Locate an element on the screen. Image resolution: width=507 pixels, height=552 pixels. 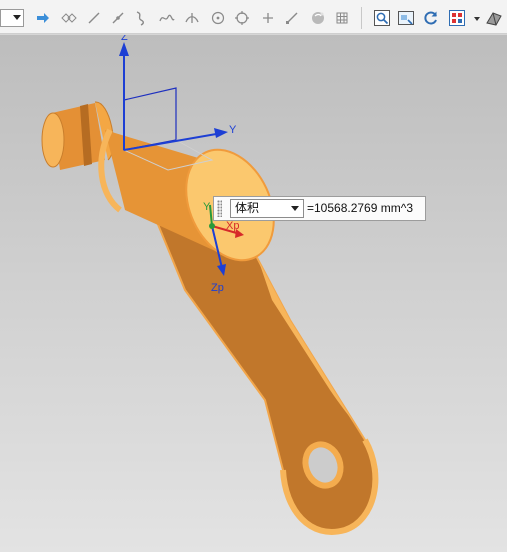
end-point-icon is located at coordinates (292, 18).